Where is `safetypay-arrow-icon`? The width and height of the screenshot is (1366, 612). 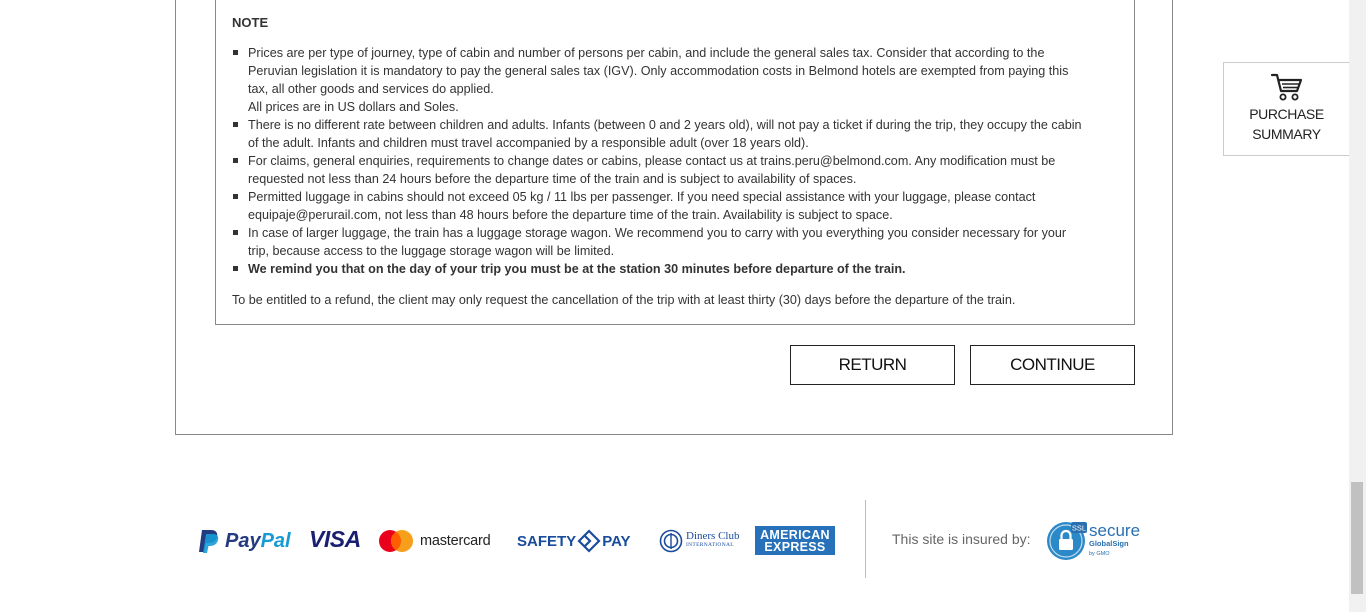
safetypay-arrow-icon is located at coordinates (589, 541).